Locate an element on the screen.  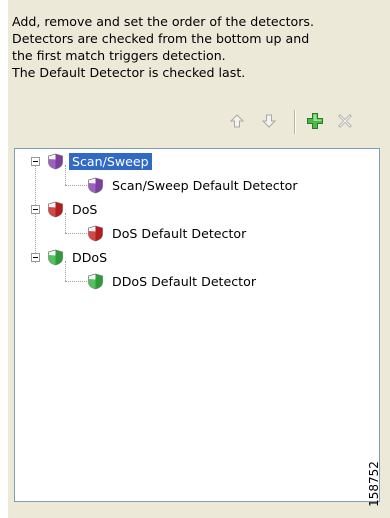
tree-node-dos: DoS is located at coordinates (73, 209).